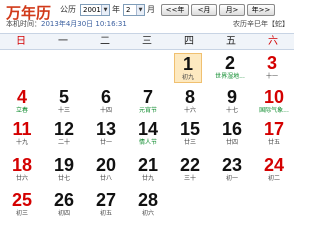  What do you see at coordinates (232, 129) in the screenshot?
I see `day-number: 16` at bounding box center [232, 129].